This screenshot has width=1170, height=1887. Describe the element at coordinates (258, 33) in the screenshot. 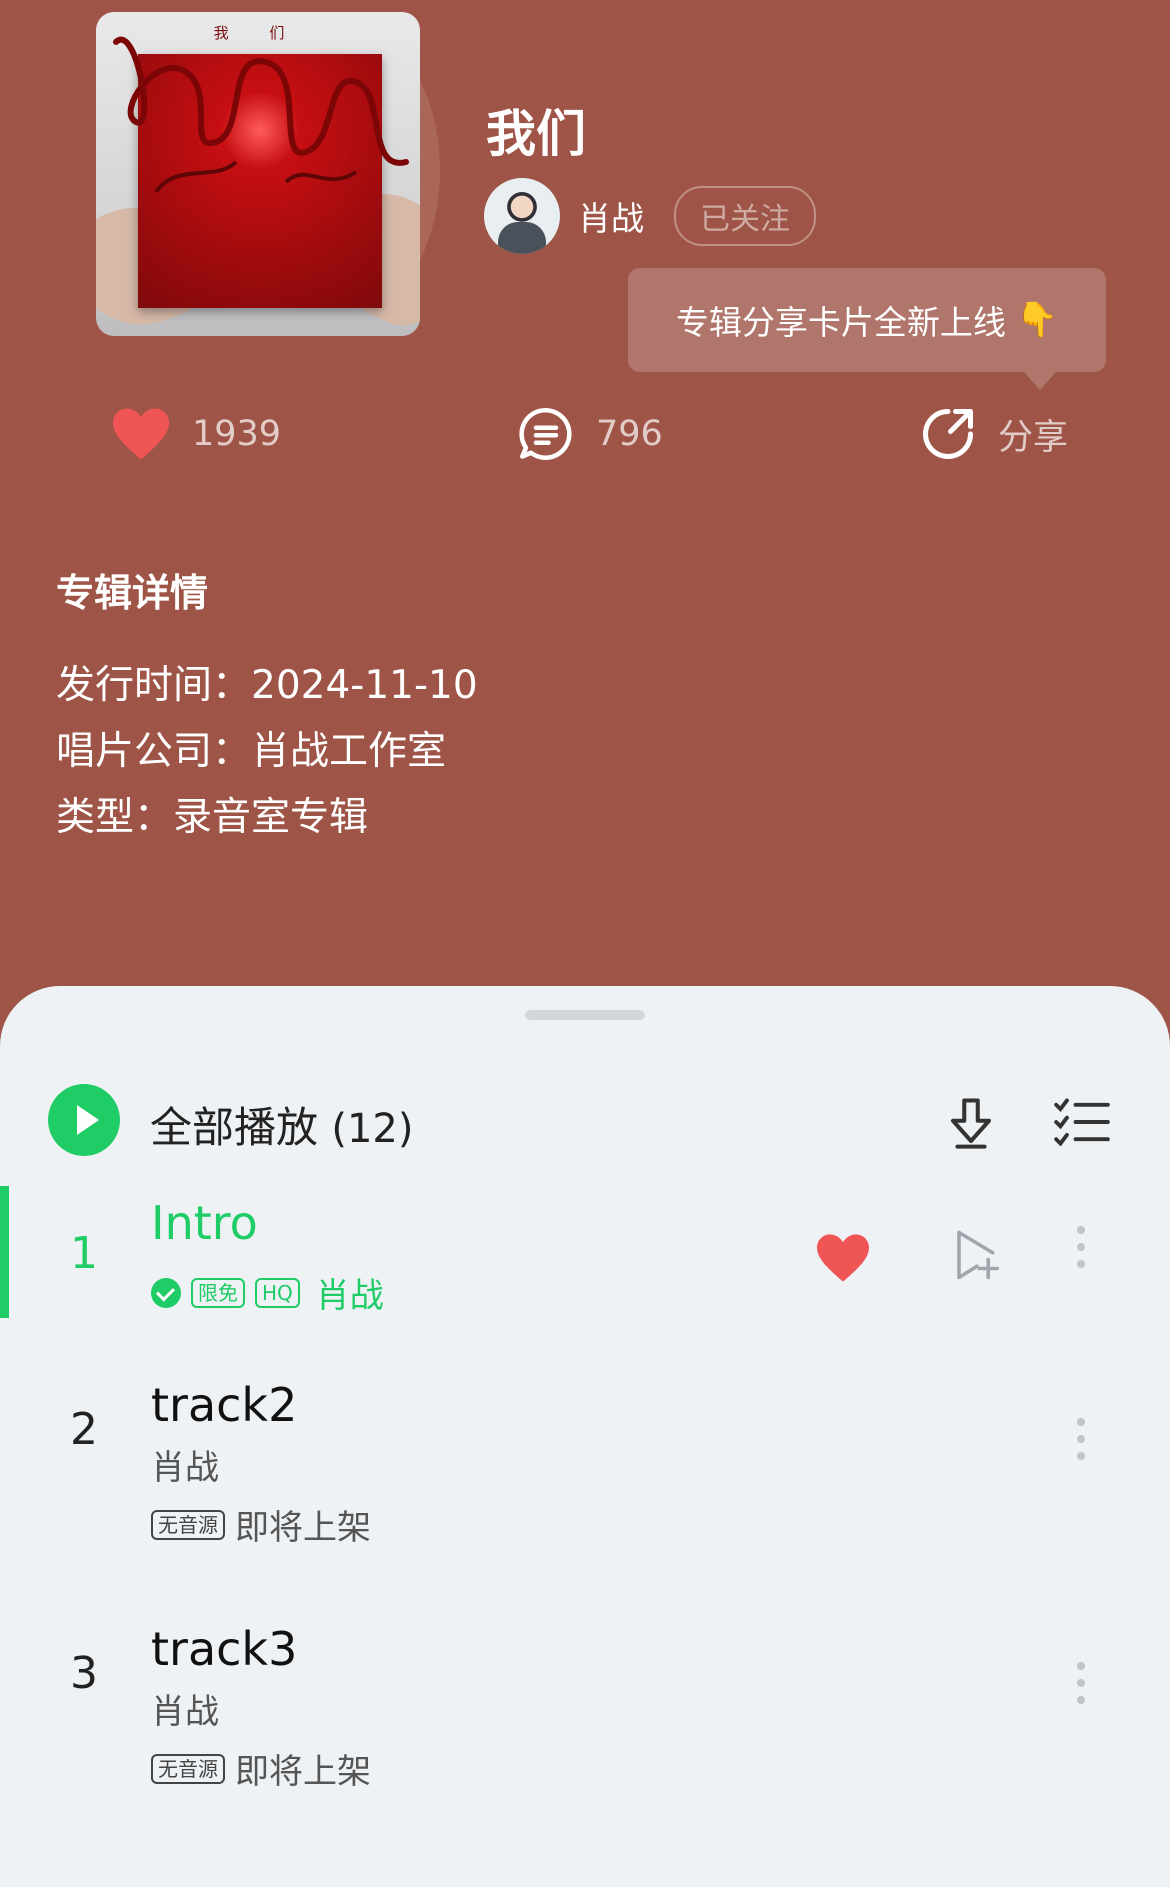

I see `cover-title-text: 我 们` at that location.